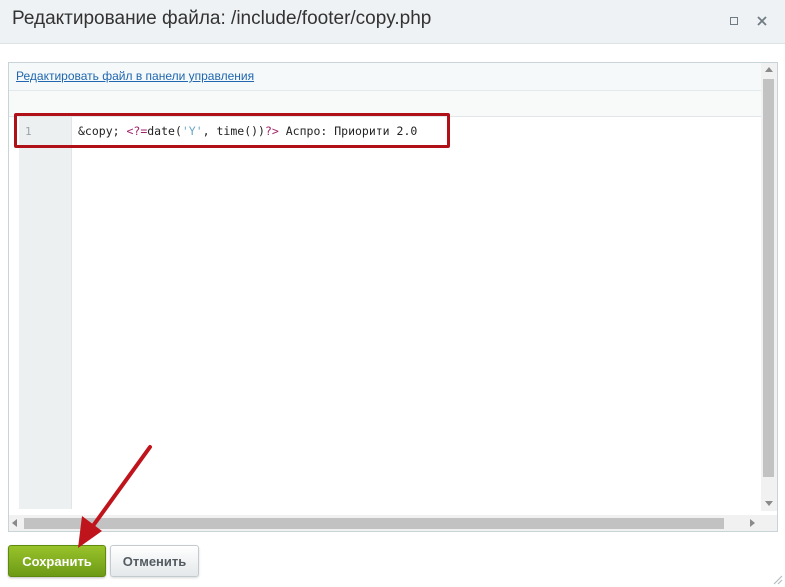 The height and width of the screenshot is (587, 785). What do you see at coordinates (135, 76) in the screenshot?
I see `edit-in-control-panel-link: Редактировать файл в панели управления` at bounding box center [135, 76].